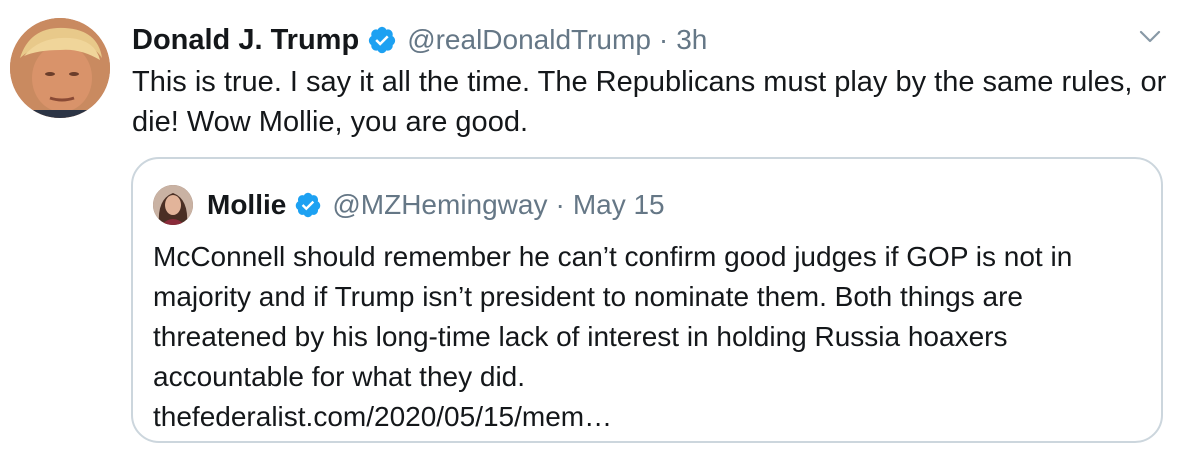 The image size is (1200, 462). I want to click on quoted-tweet-header: Mollie @MZHemingway · May 15, so click(436, 205).